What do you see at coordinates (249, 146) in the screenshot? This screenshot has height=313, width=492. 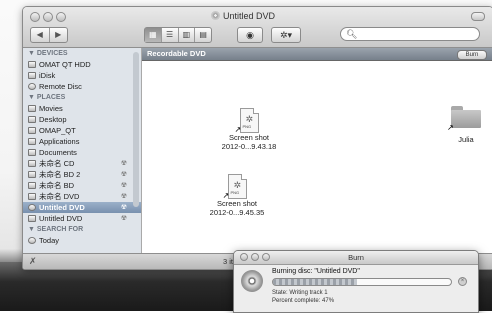 I see `file-name-detail: 2012-0...9.43.18` at bounding box center [249, 146].